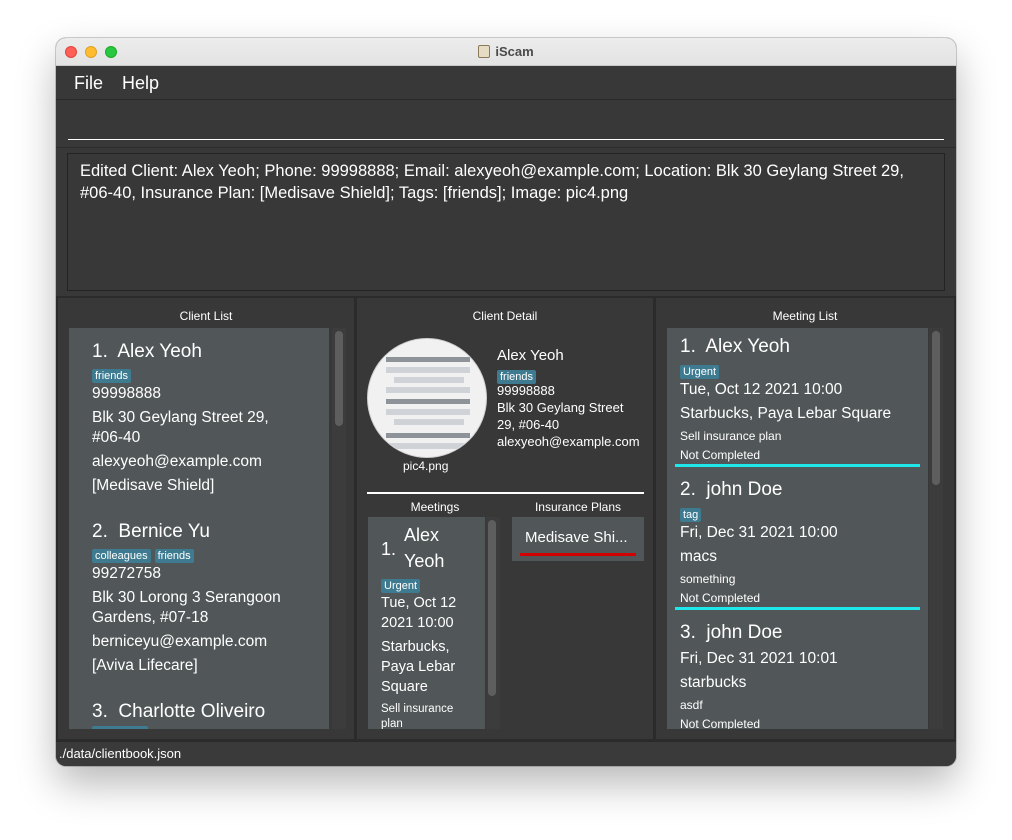  Describe the element at coordinates (164, 531) in the screenshot. I see `client-name: Bernice Yu` at that location.